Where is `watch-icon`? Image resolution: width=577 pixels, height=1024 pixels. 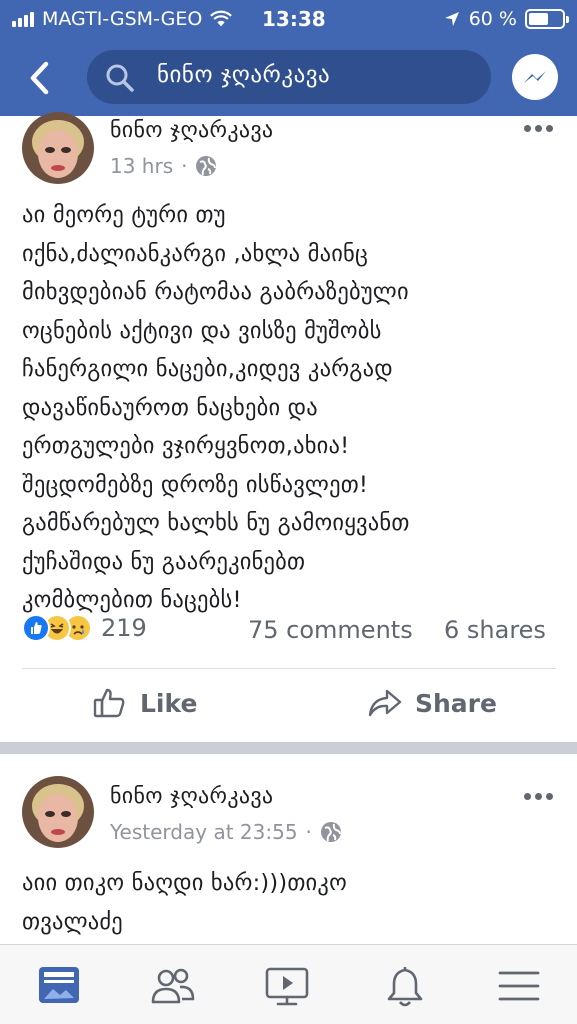
watch-icon is located at coordinates (287, 986).